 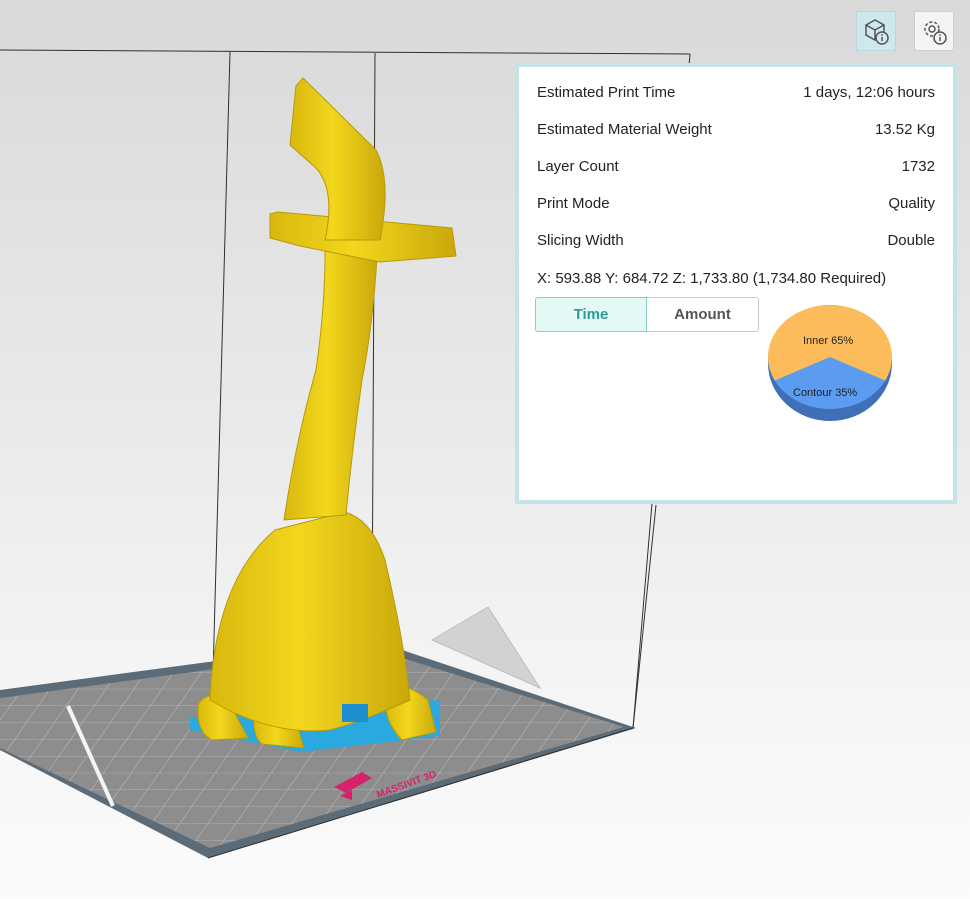 I want to click on info-value: 13.52 Kg, so click(x=904, y=129).